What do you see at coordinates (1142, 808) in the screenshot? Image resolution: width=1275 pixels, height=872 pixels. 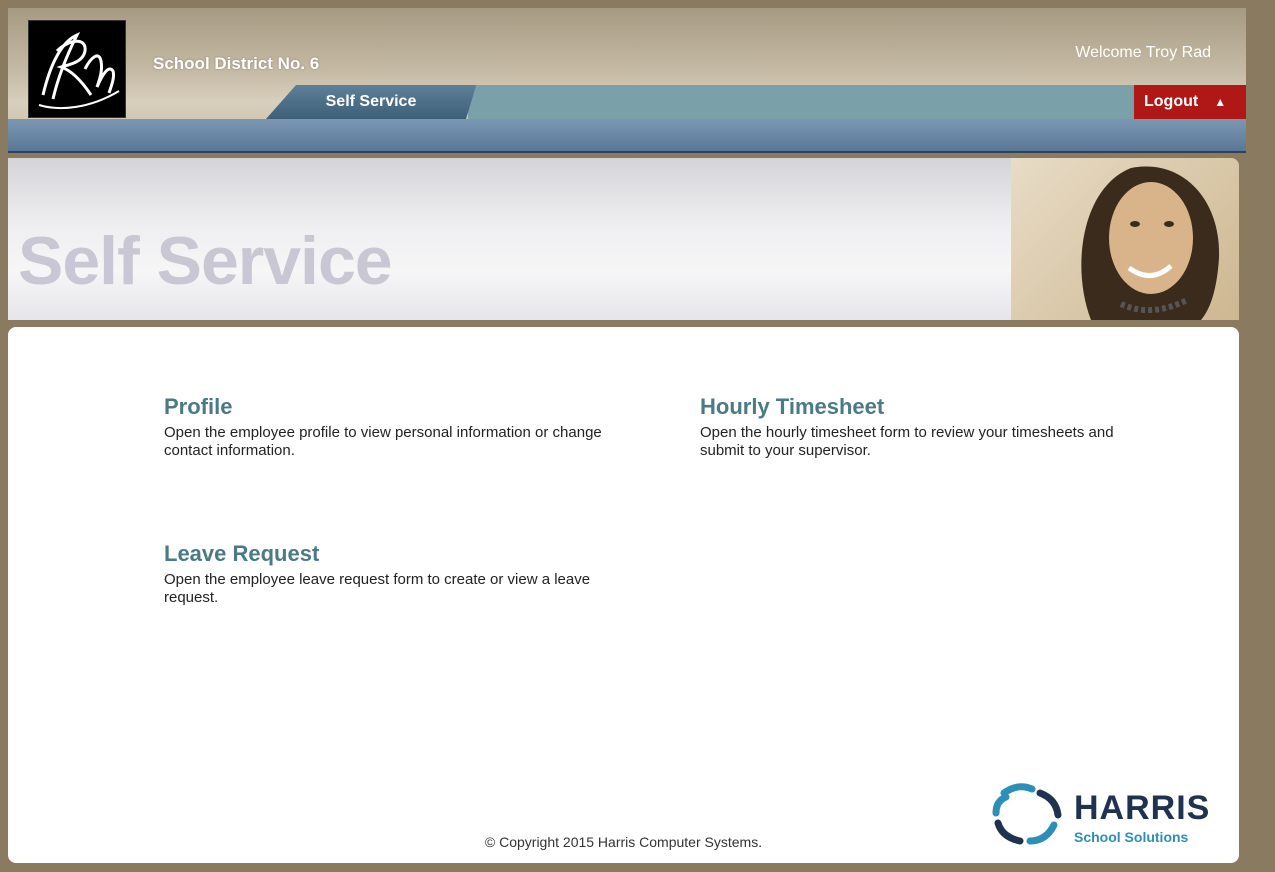 I see `harris-brand-name: HARRIS` at bounding box center [1142, 808].